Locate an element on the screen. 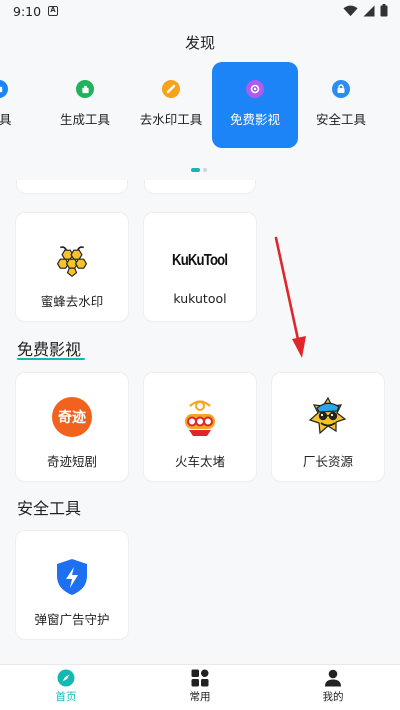 This screenshot has width=400, height=710. tab-label: 常用 is located at coordinates (200, 697).